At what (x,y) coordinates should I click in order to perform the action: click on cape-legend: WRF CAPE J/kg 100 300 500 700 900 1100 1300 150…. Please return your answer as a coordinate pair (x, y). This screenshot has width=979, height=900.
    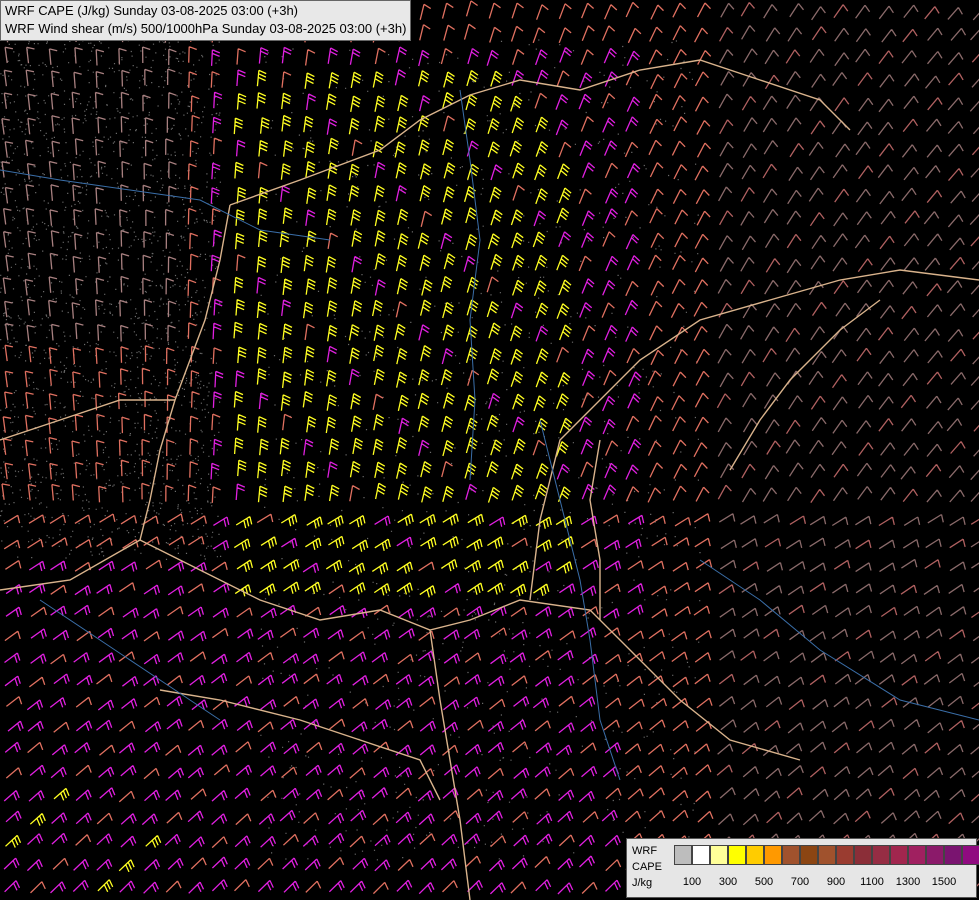
    Looking at the image, I should click on (802, 868).